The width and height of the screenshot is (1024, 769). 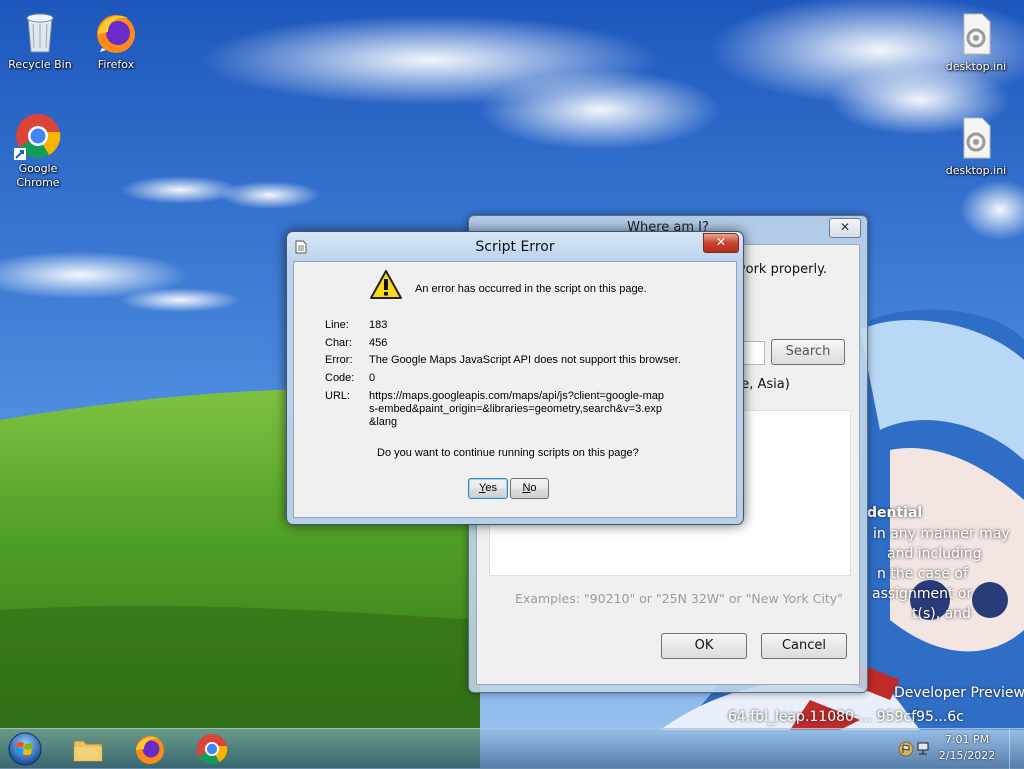 I want to click on no-button: No, so click(x=529, y=488).